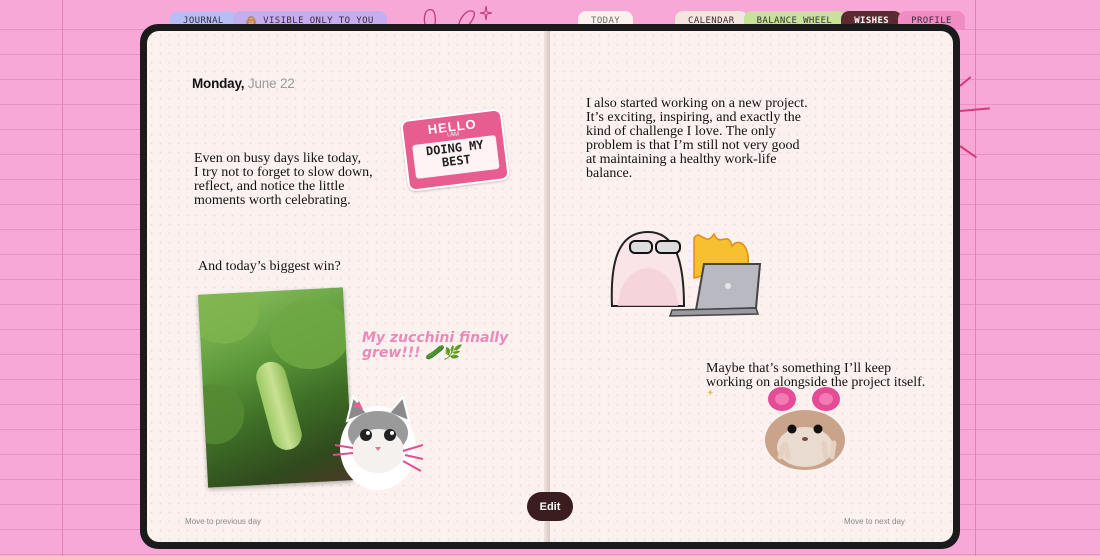  What do you see at coordinates (269, 186) in the screenshot?
I see `text-line: reflect, and notice the little` at bounding box center [269, 186].